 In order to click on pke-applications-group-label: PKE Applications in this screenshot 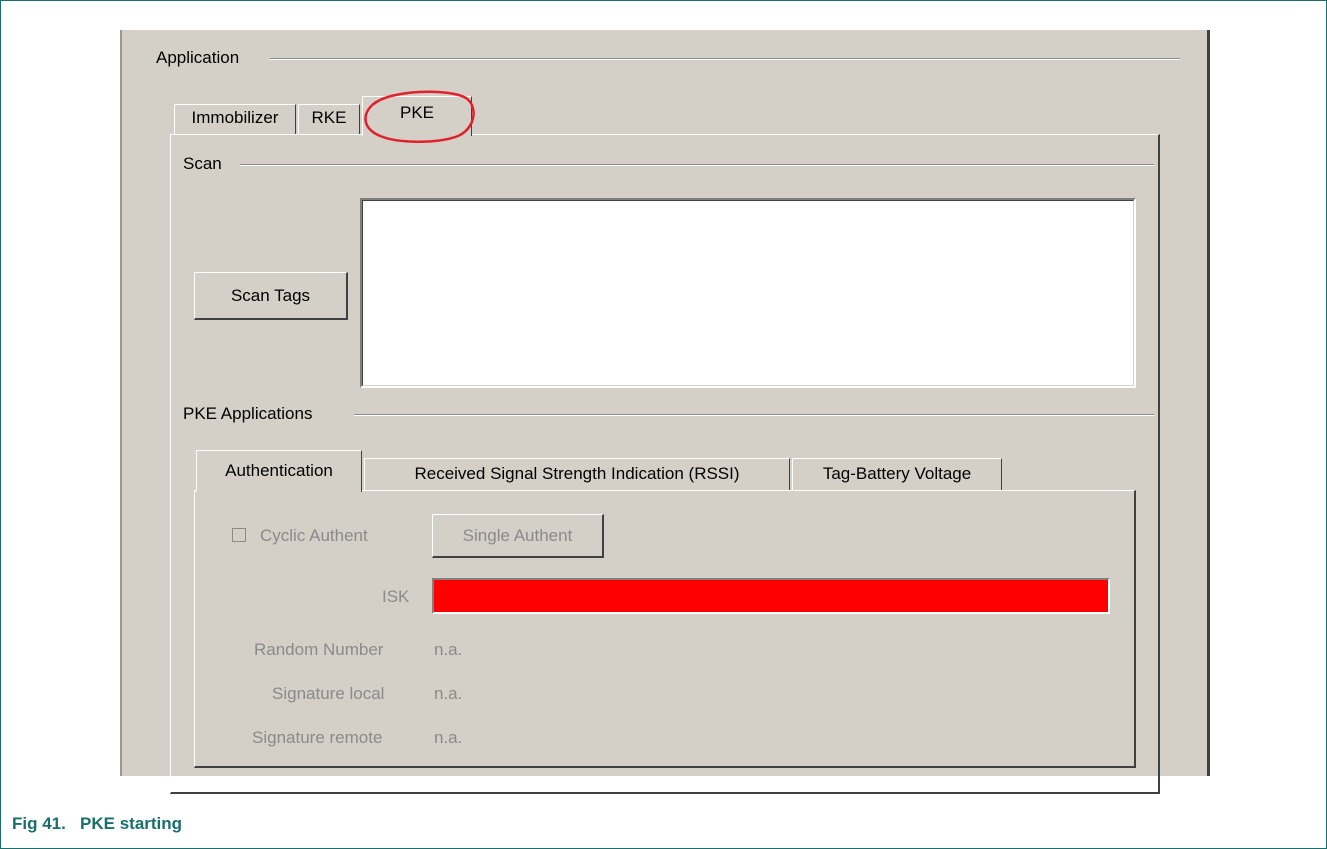, I will do `click(248, 413)`.